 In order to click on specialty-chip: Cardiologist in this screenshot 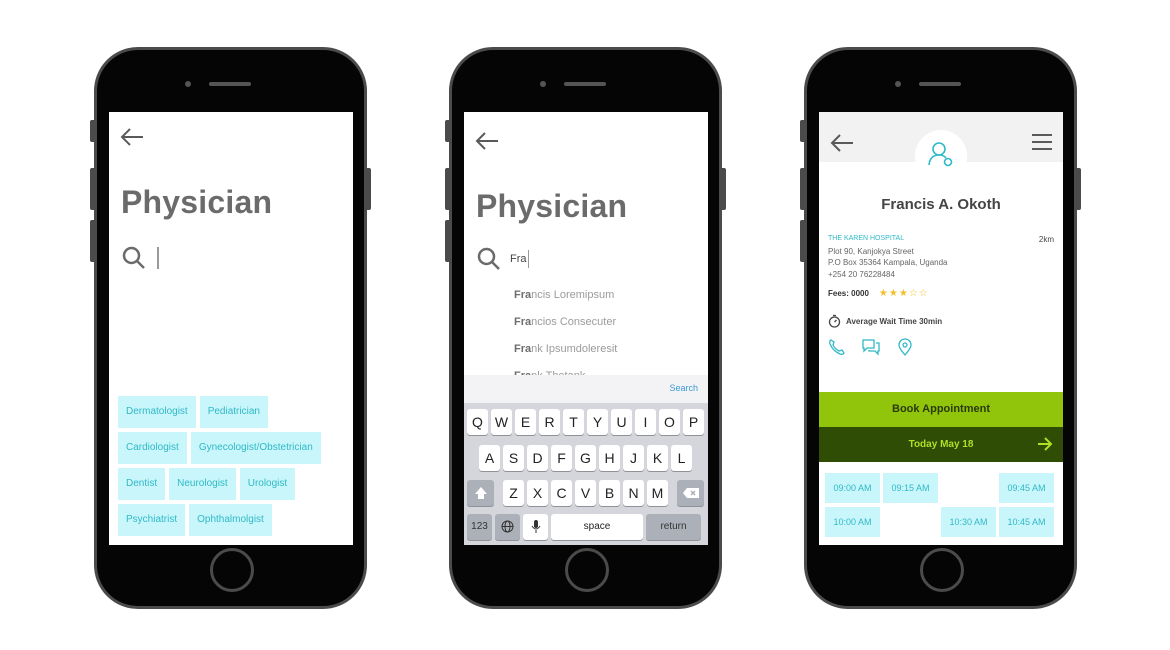, I will do `click(152, 448)`.